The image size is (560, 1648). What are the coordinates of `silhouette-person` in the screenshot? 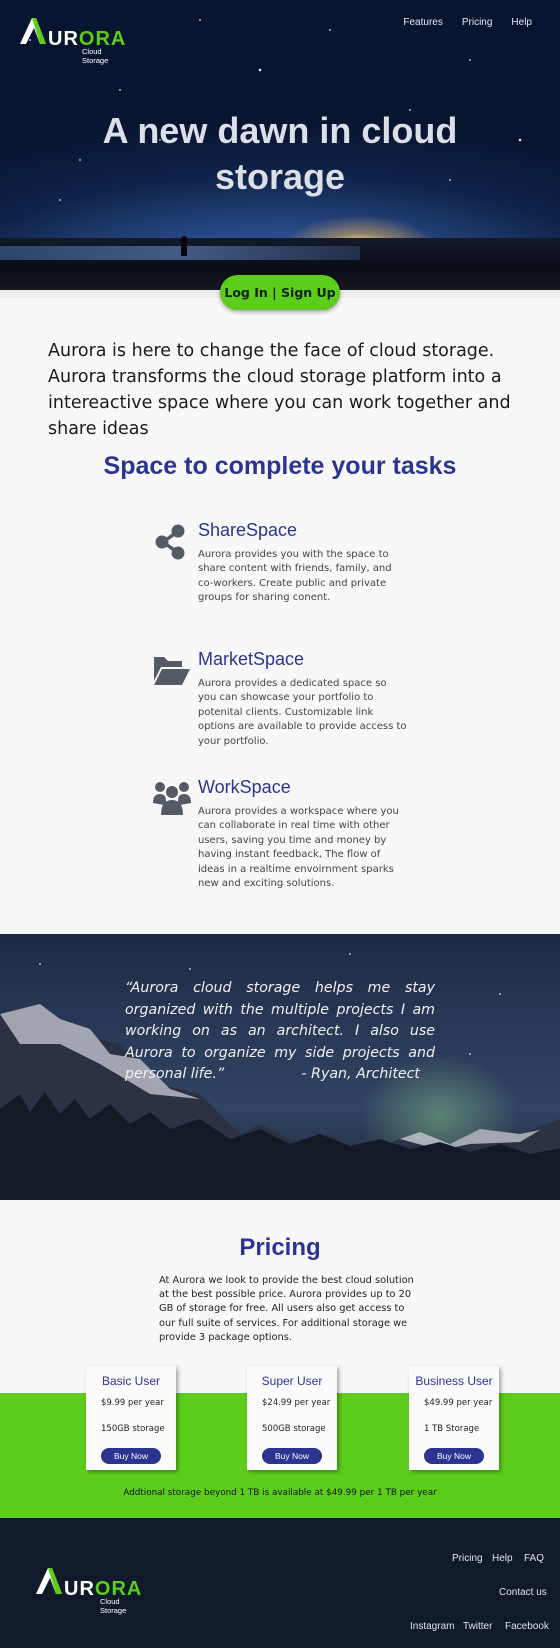 It's located at (184, 246).